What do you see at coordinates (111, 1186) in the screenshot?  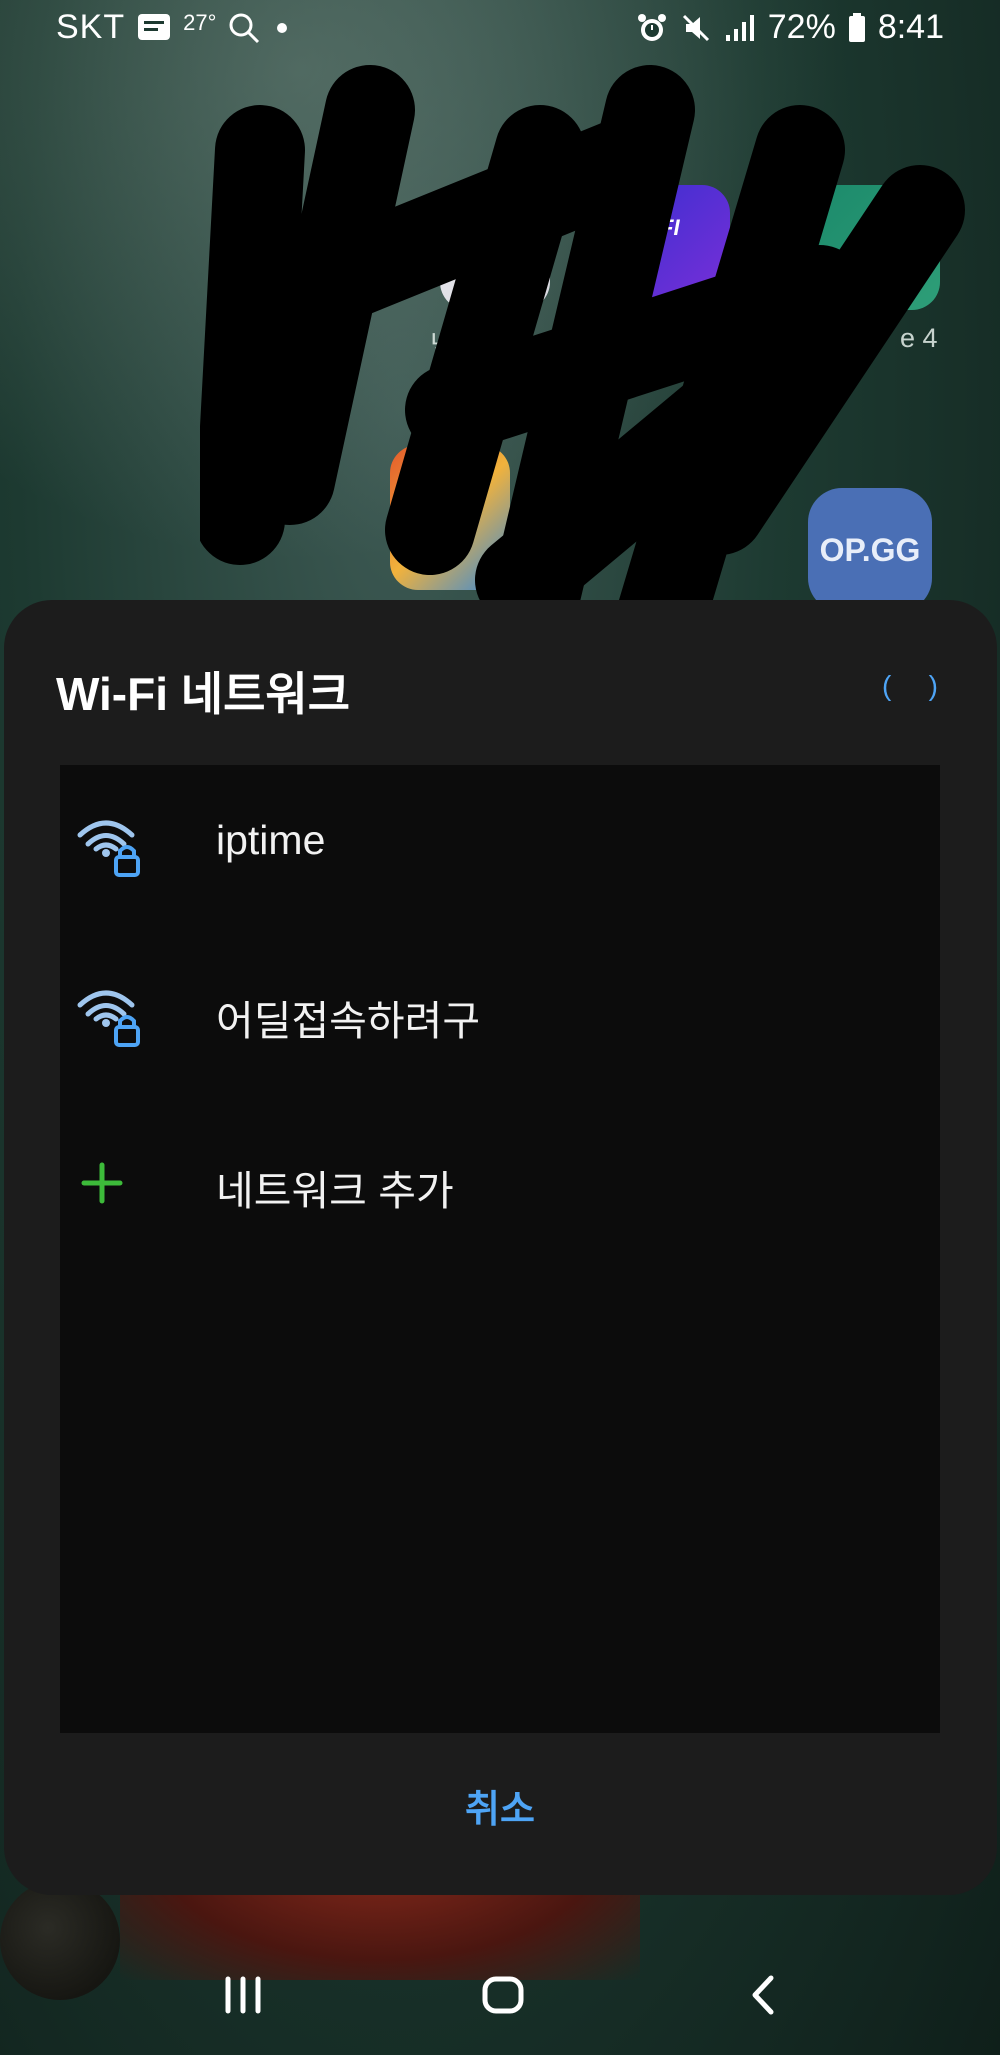 I see `plus-icon` at bounding box center [111, 1186].